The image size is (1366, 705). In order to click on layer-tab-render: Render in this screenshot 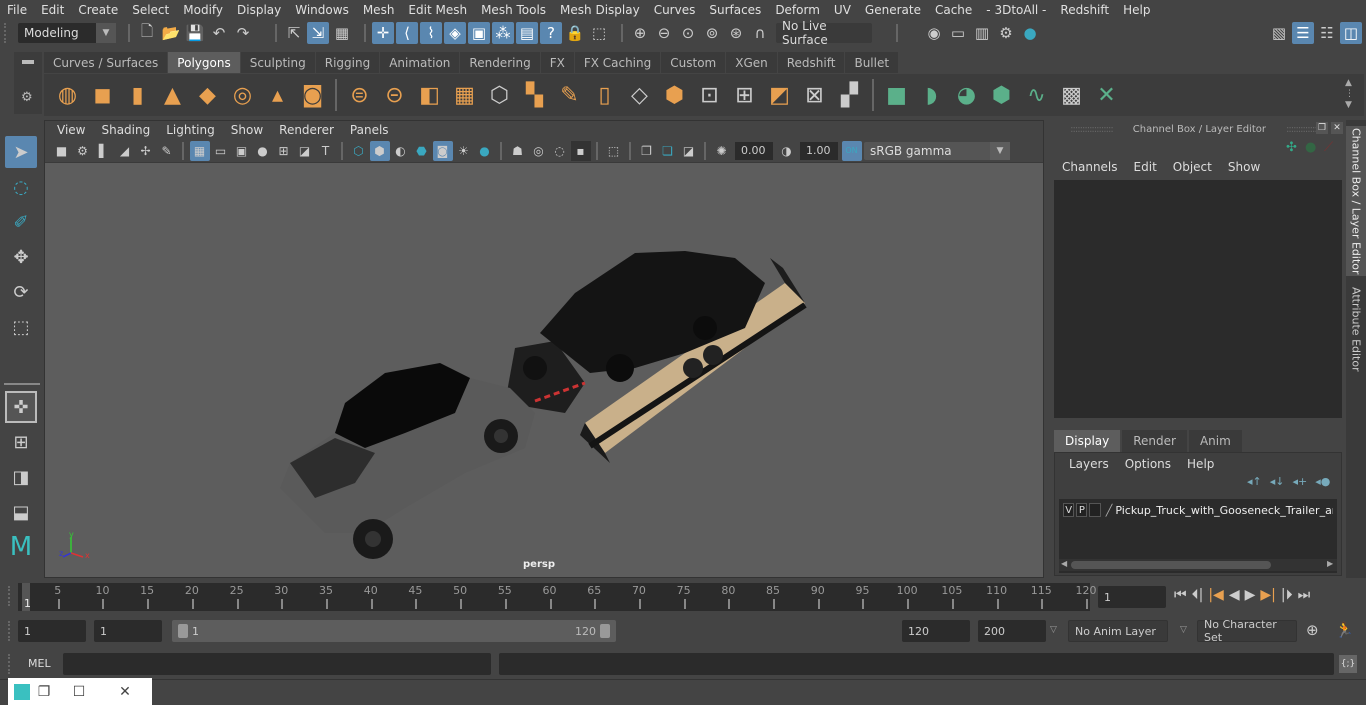, I will do `click(1154, 441)`.